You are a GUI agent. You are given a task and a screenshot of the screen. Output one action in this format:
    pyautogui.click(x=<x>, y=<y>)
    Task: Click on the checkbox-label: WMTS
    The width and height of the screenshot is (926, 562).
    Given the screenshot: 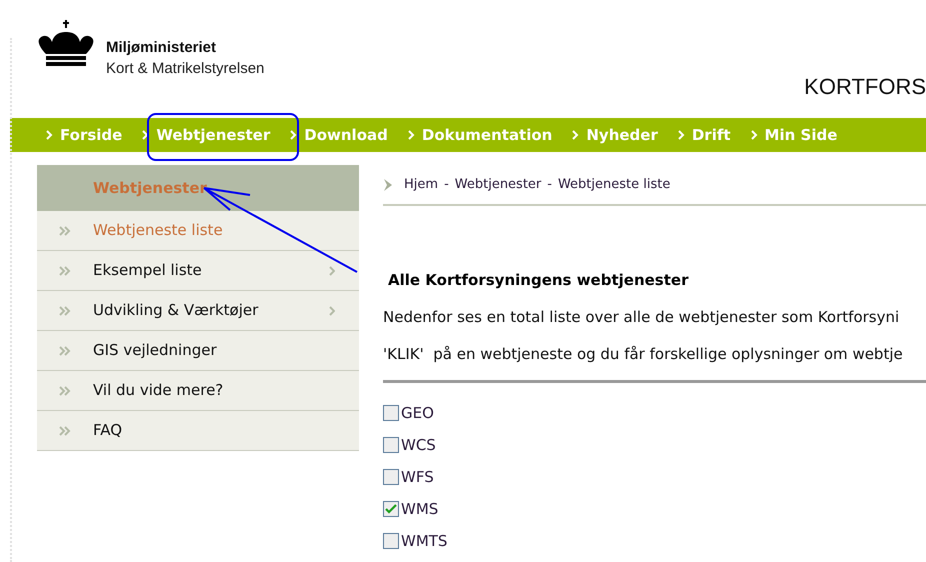 What is the action you would take?
    pyautogui.click(x=424, y=541)
    